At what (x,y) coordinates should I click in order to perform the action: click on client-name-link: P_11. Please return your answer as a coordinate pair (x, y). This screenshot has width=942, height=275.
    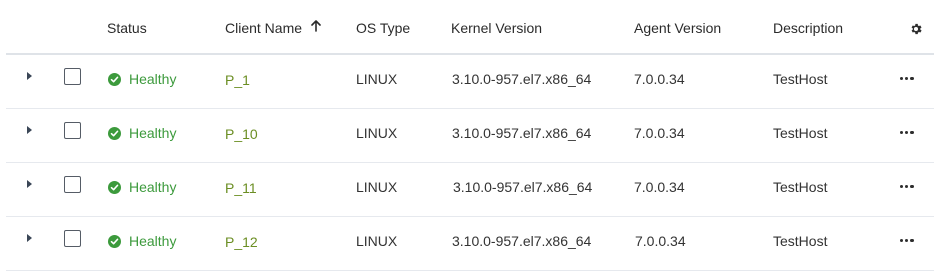
    Looking at the image, I should click on (241, 188).